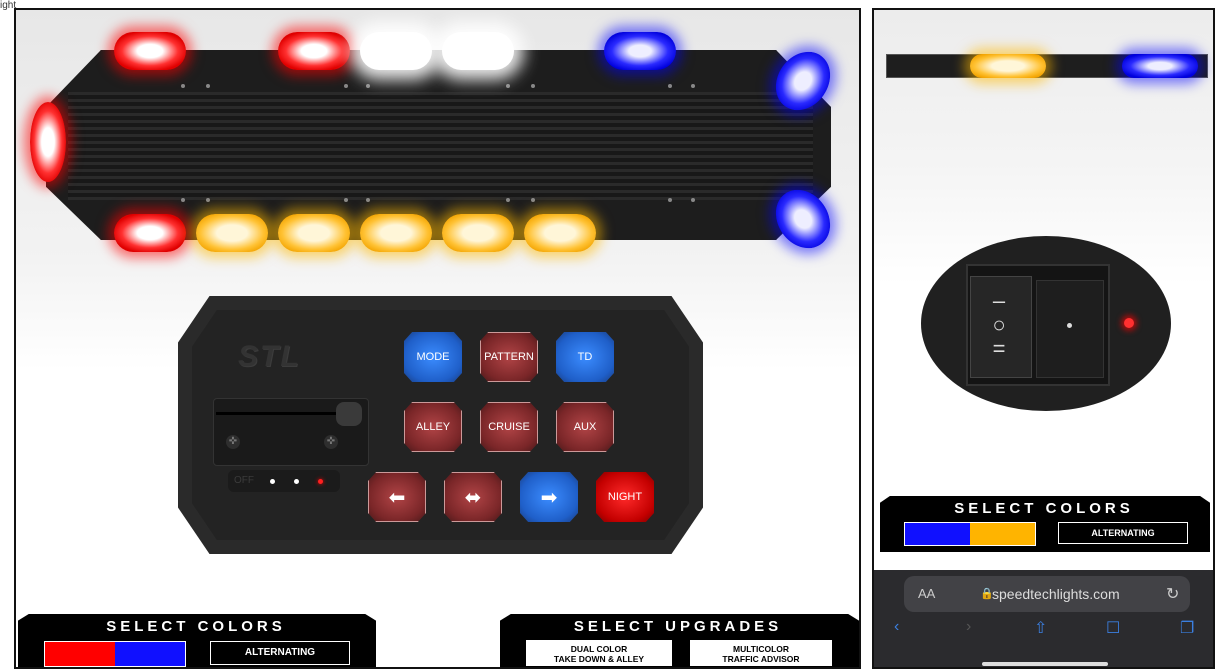 The image size is (1215, 669). Describe the element at coordinates (433, 357) in the screenshot. I see `mode-button: MODE` at that location.